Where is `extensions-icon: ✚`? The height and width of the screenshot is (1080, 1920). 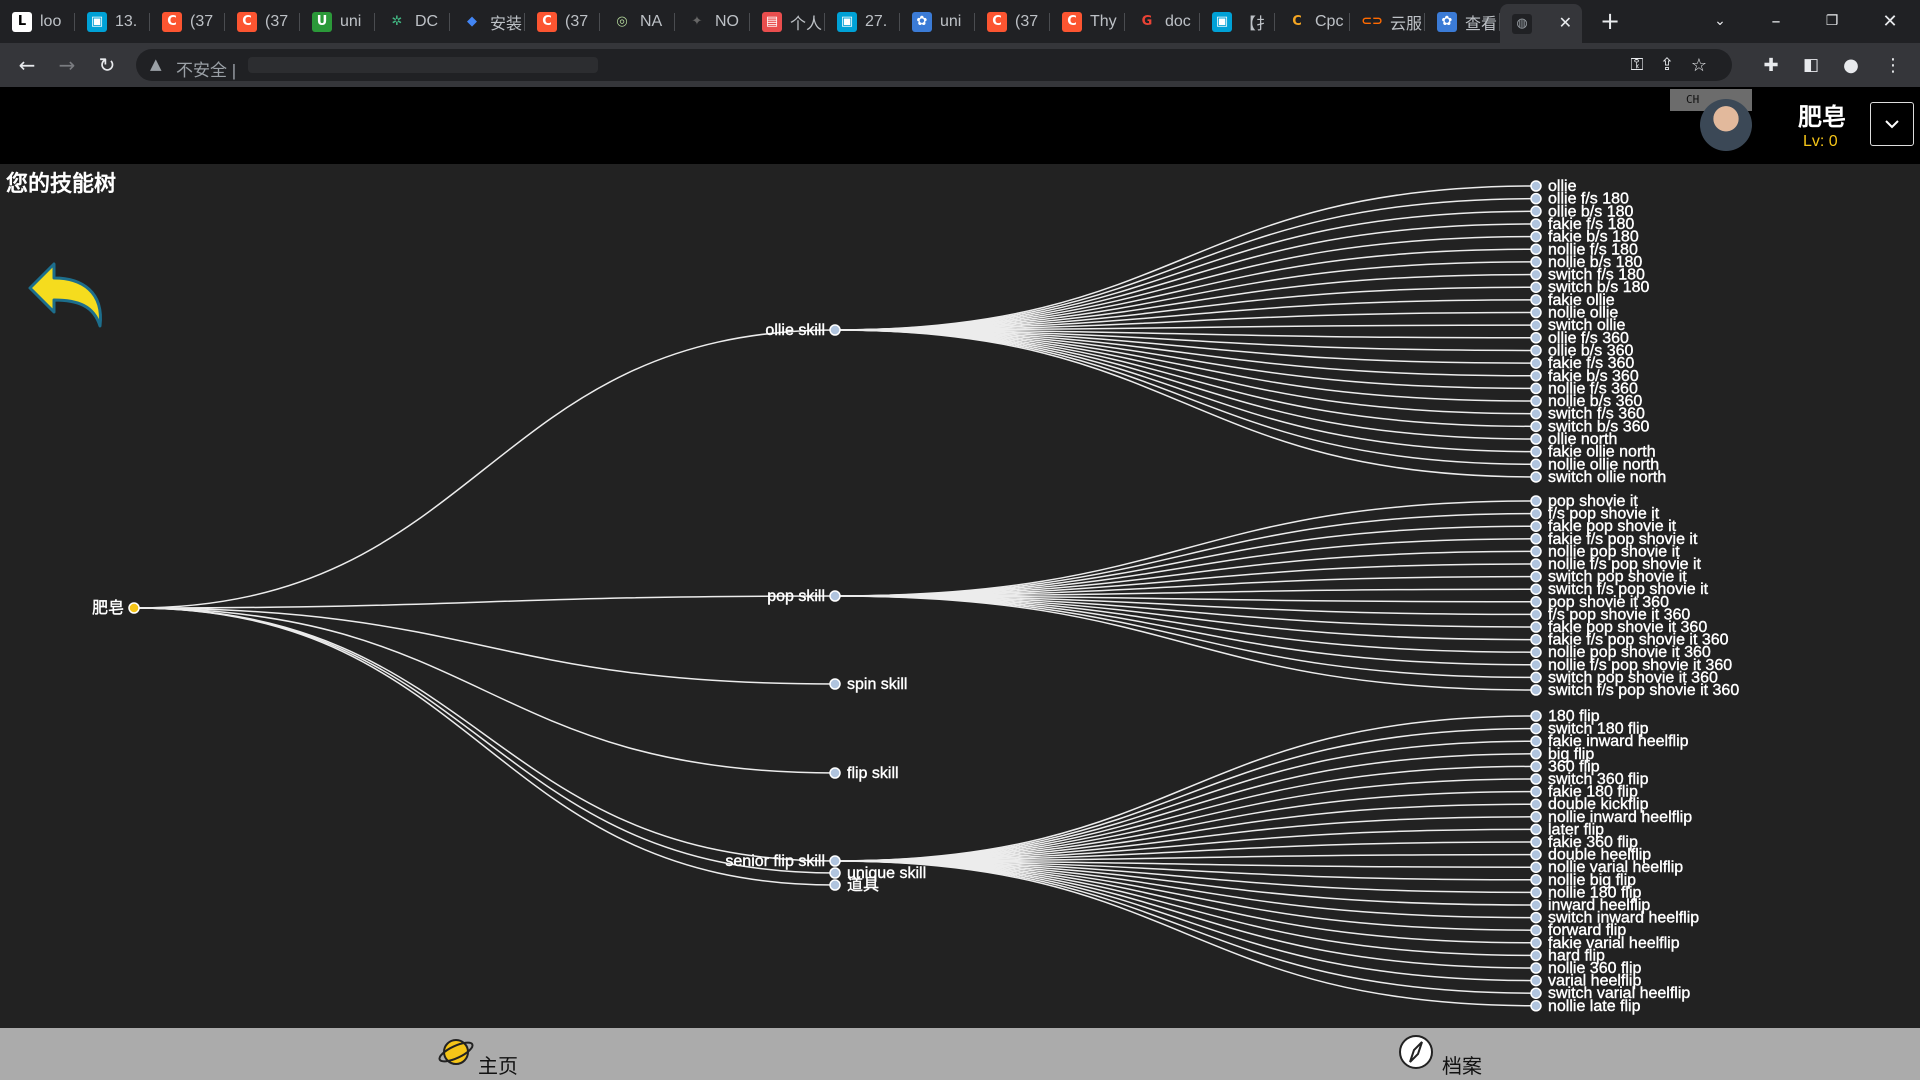 extensions-icon: ✚ is located at coordinates (1771, 65).